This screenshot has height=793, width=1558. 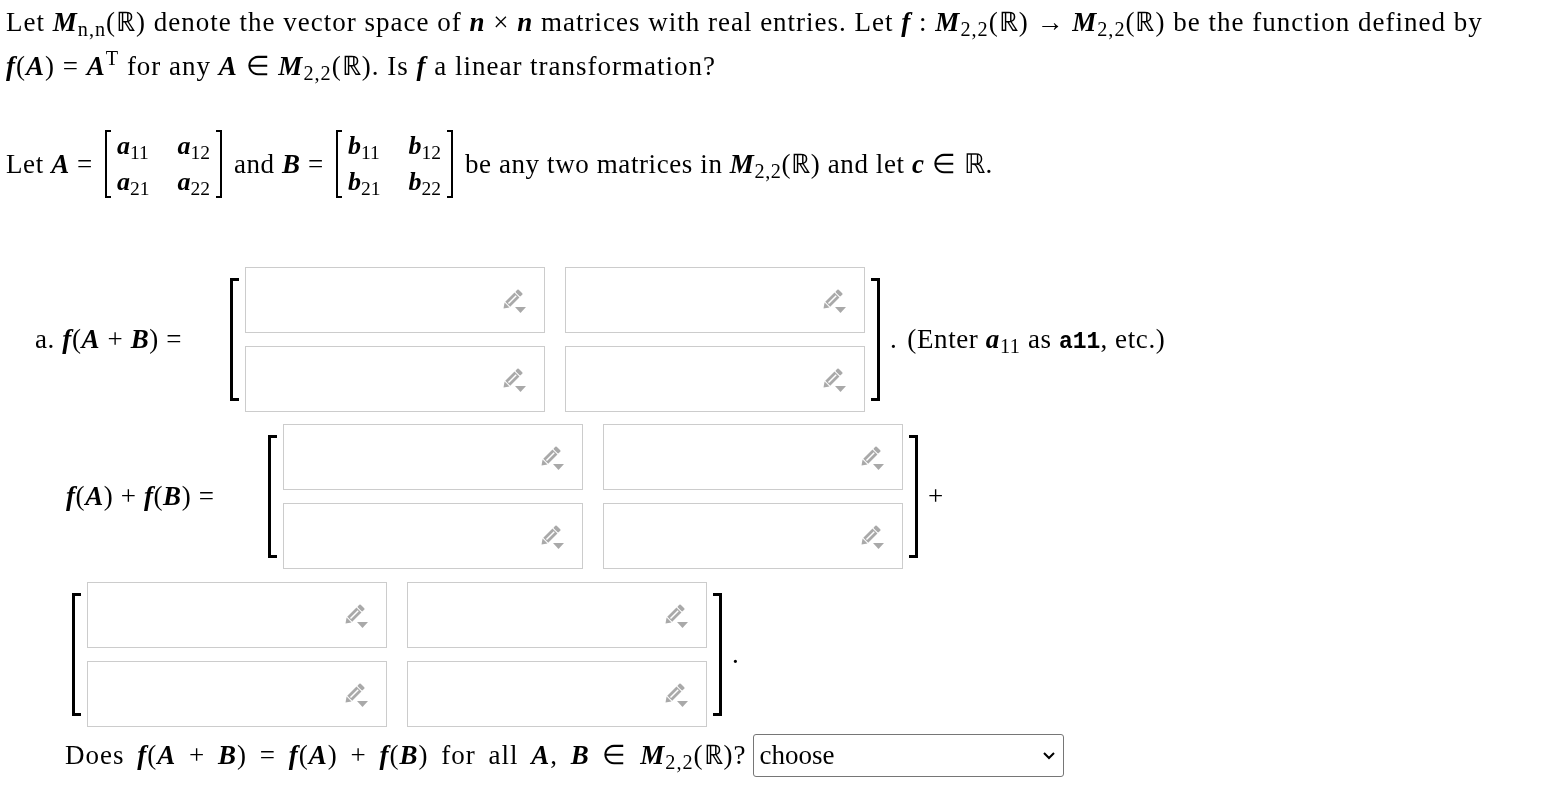 I want to click on setup-text: and B =, so click(x=278, y=164).